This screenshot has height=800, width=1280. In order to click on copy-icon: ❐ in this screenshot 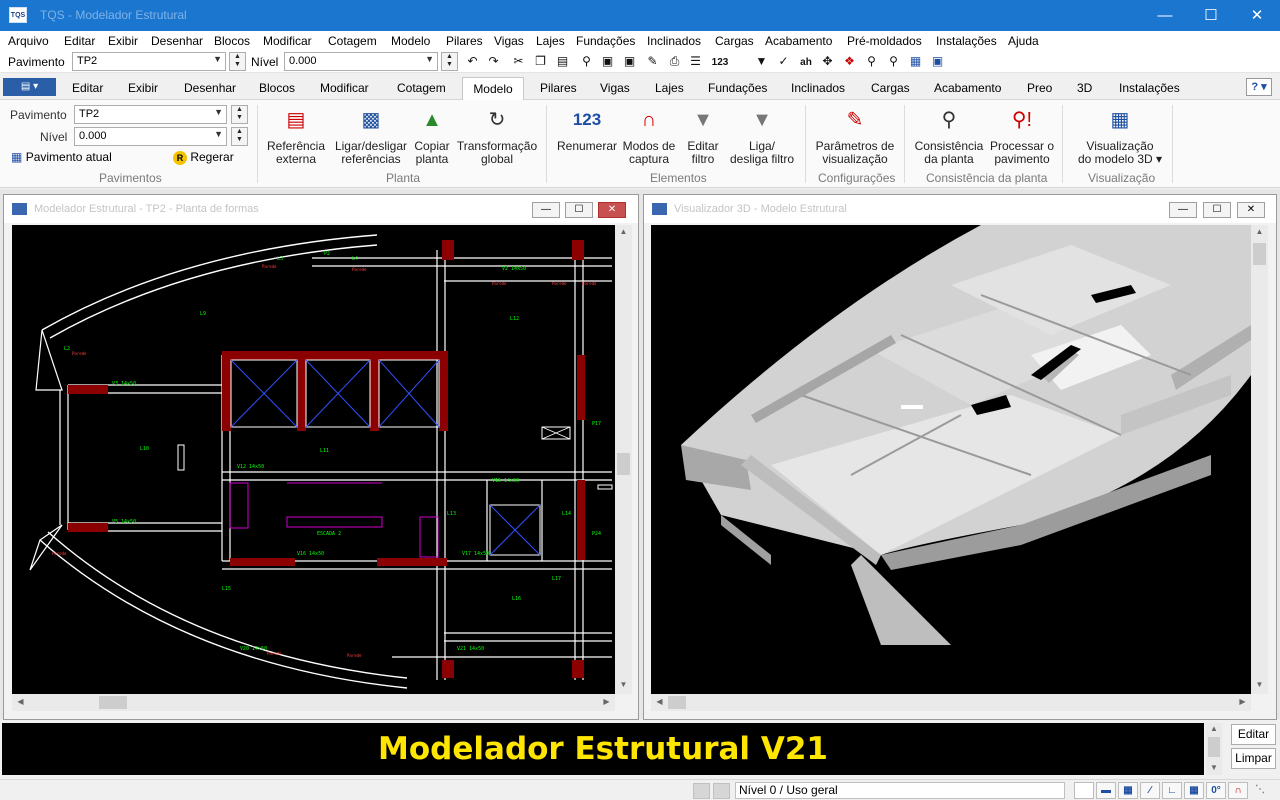, I will do `click(540, 61)`.